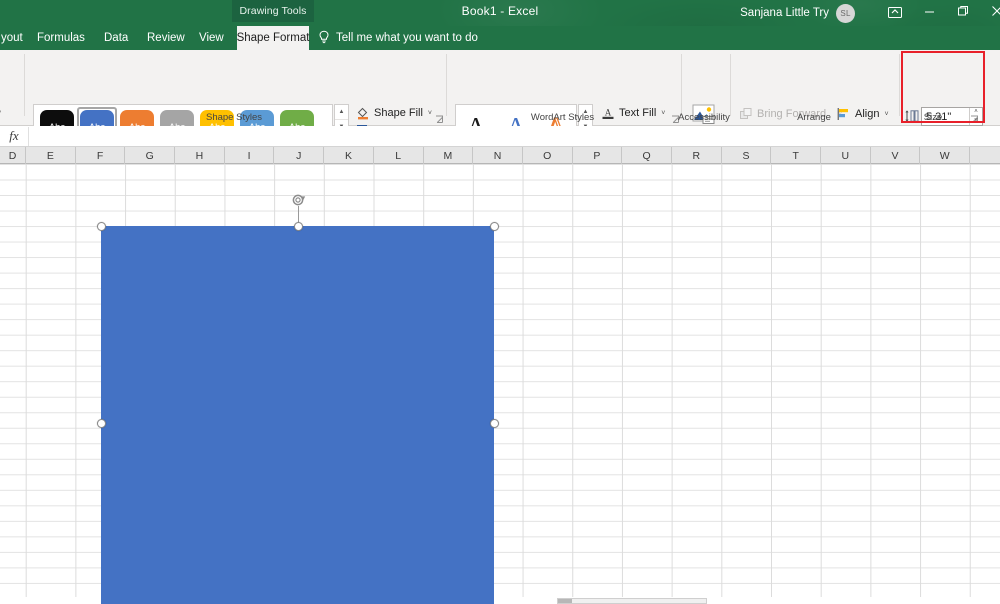 Image resolution: width=1000 pixels, height=604 pixels. I want to click on tab-shape-format: Shape Format, so click(273, 38).